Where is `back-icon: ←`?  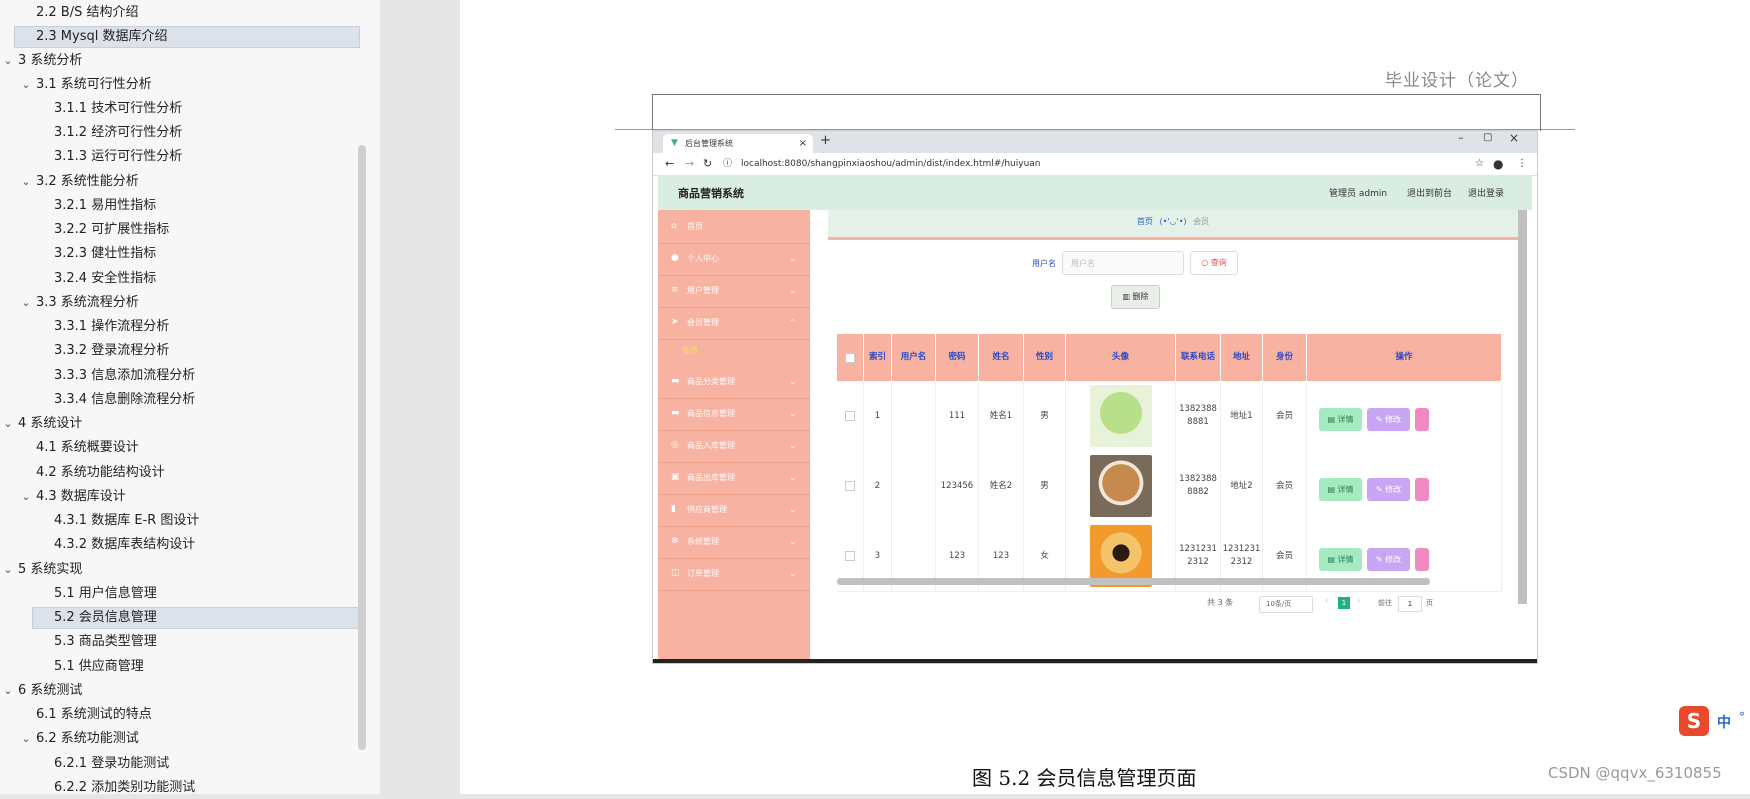
back-icon: ← is located at coordinates (669, 164).